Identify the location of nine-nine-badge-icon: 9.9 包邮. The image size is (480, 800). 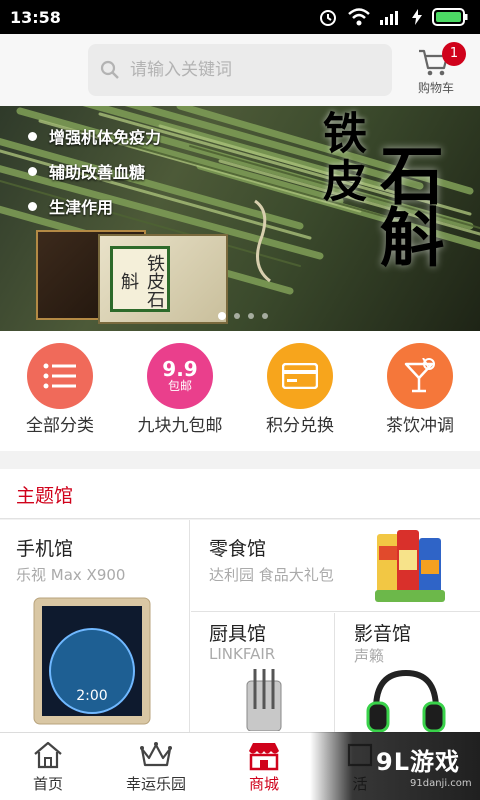
(180, 376).